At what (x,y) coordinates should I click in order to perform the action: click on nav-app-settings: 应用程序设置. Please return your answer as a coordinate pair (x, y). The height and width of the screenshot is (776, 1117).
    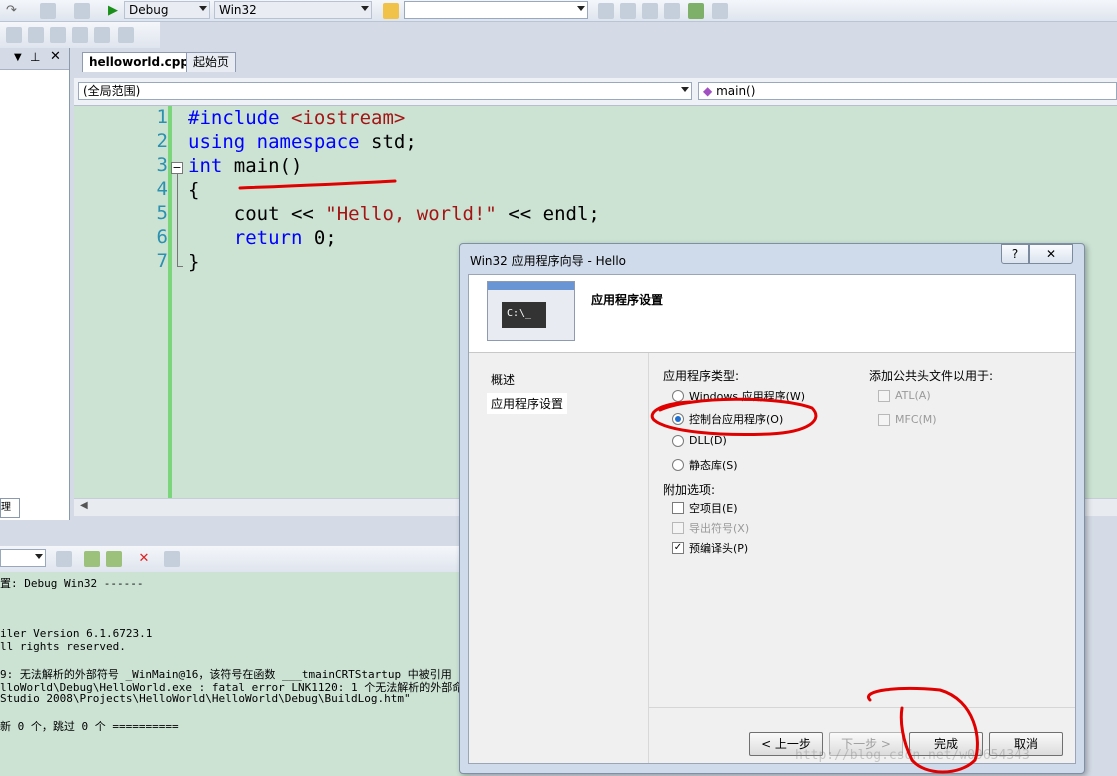
    Looking at the image, I should click on (527, 403).